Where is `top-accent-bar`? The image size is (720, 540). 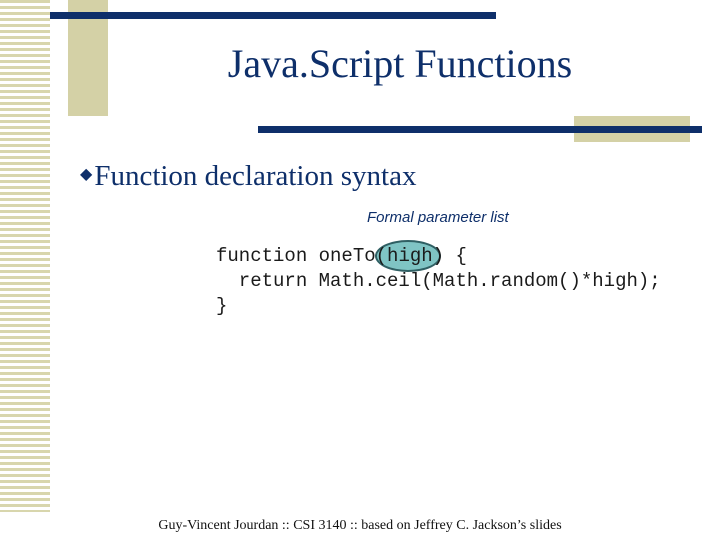 top-accent-bar is located at coordinates (273, 15).